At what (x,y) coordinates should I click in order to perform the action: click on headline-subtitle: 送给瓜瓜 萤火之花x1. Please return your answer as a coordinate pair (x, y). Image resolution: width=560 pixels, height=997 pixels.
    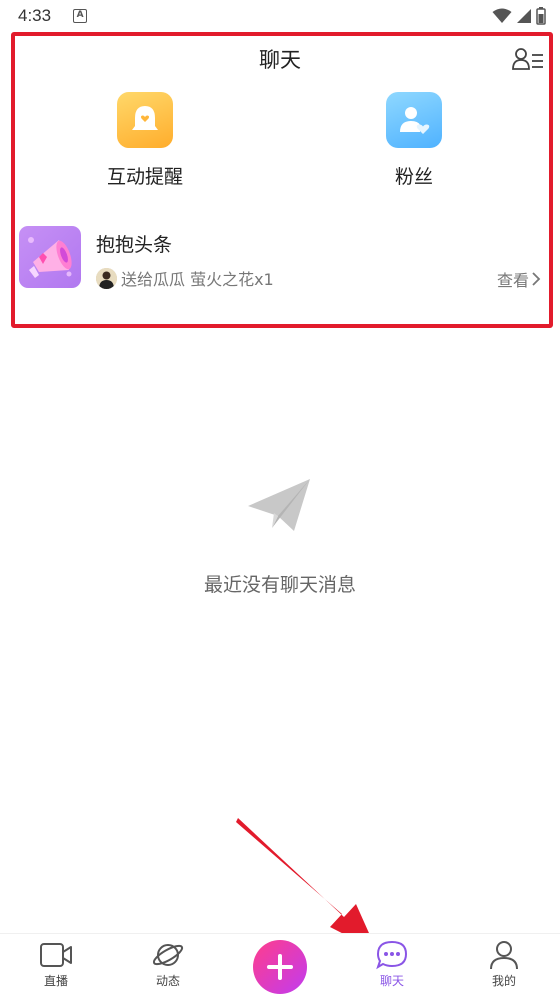
    Looking at the image, I should click on (185, 278).